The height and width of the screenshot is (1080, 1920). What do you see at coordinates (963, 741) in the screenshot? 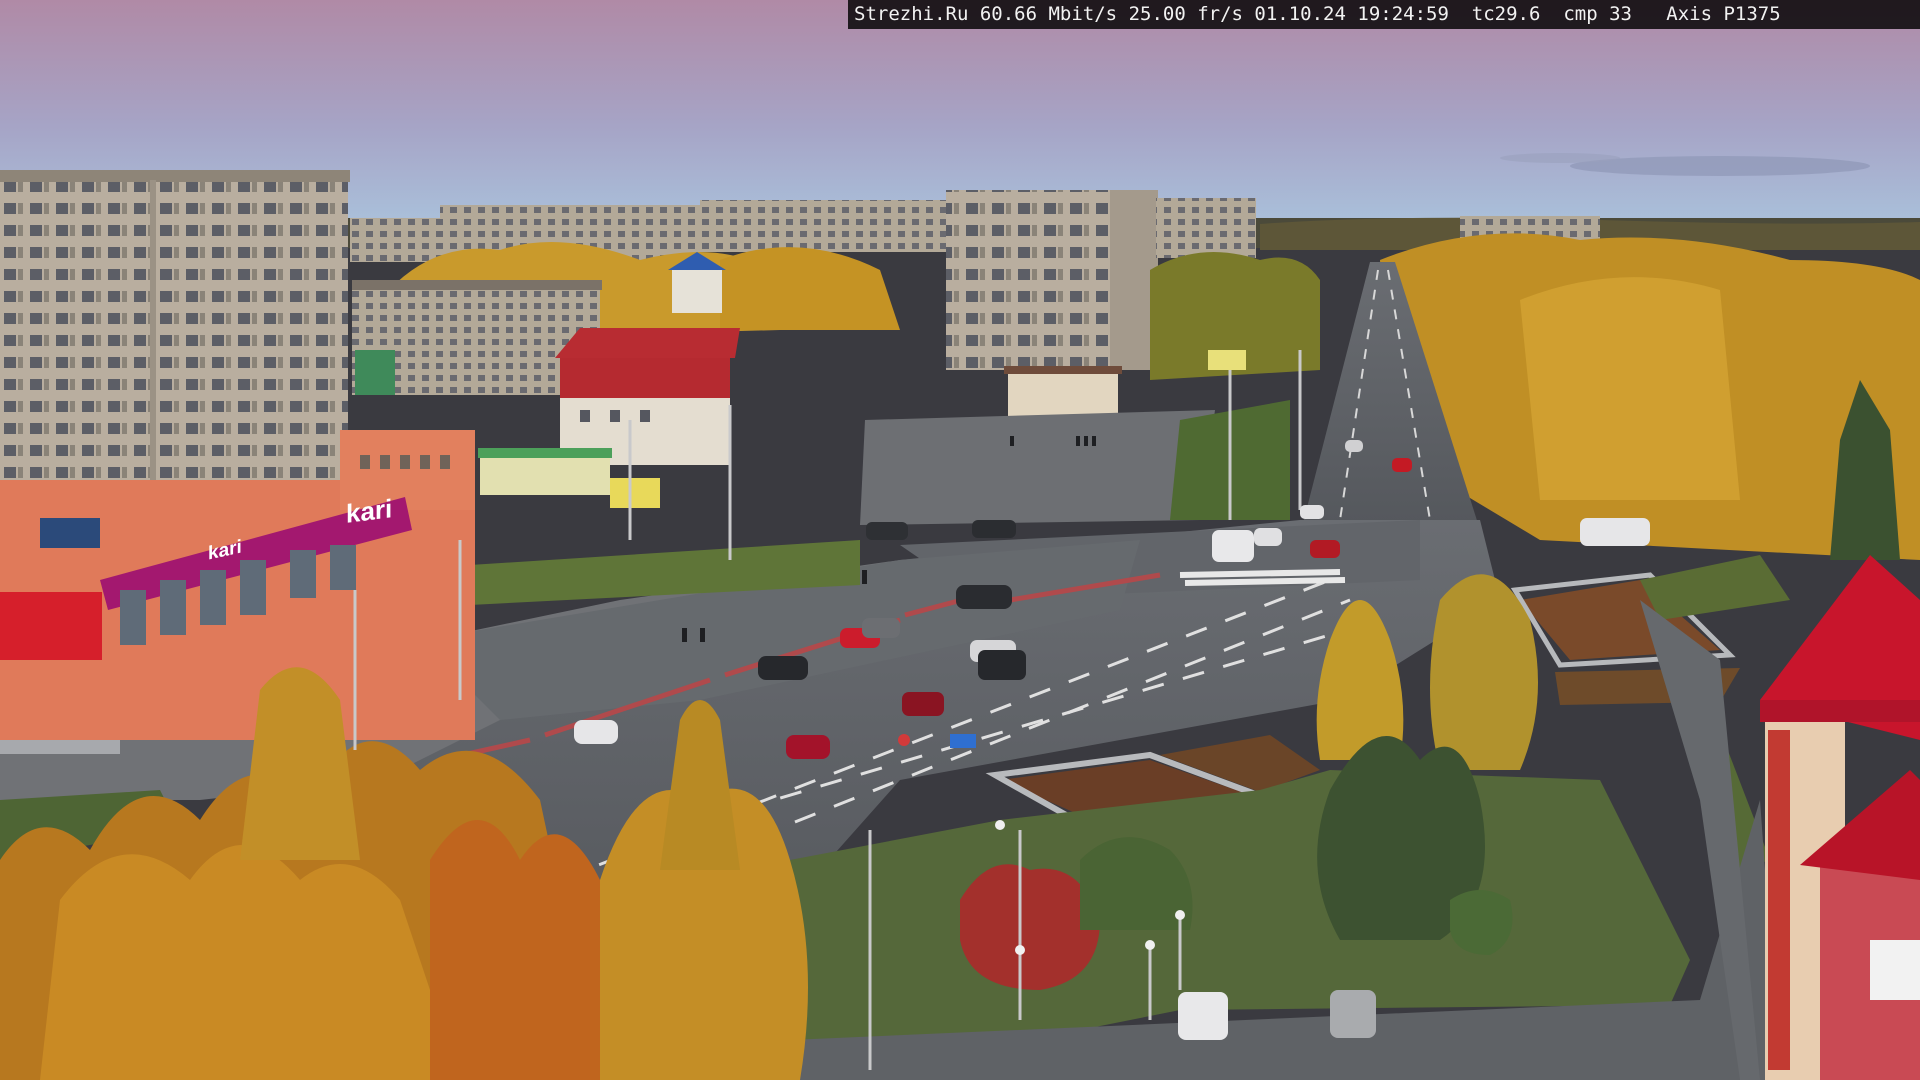
I see `road-sign` at bounding box center [963, 741].